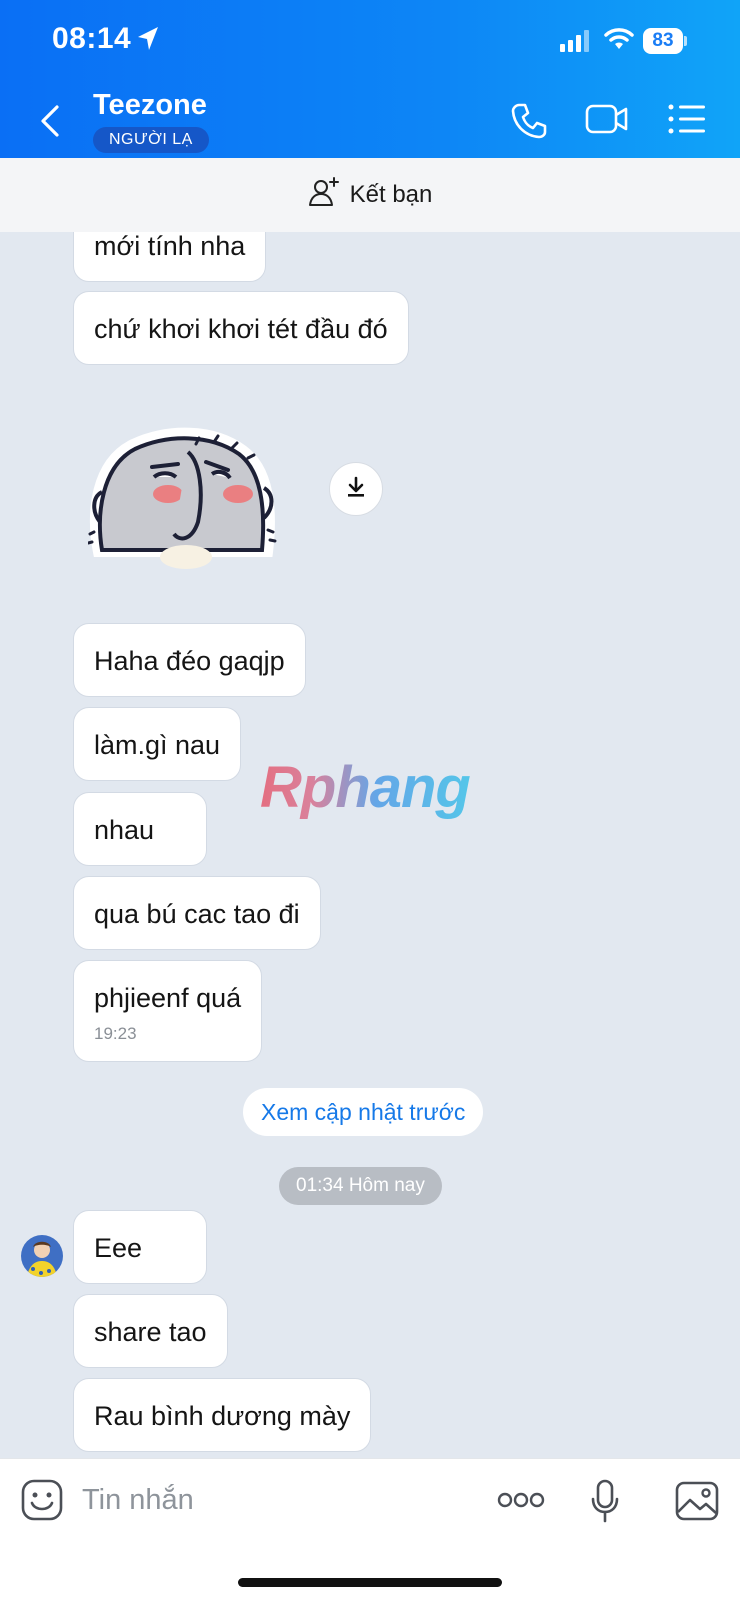 The height and width of the screenshot is (1601, 740). I want to click on contact-name: Teezone, so click(150, 105).